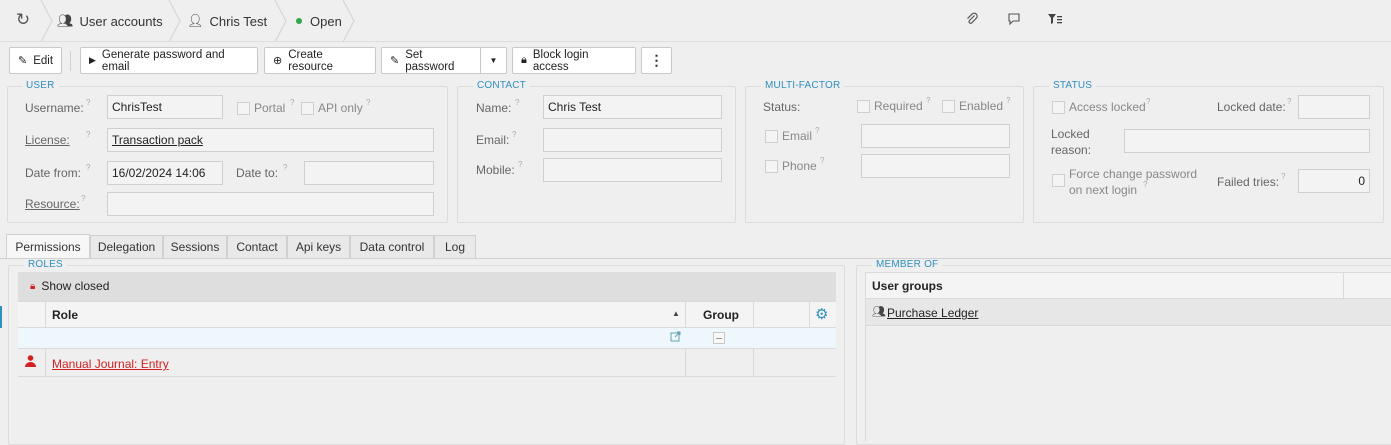  What do you see at coordinates (719, 338) in the screenshot?
I see `group-filter-checkbox` at bounding box center [719, 338].